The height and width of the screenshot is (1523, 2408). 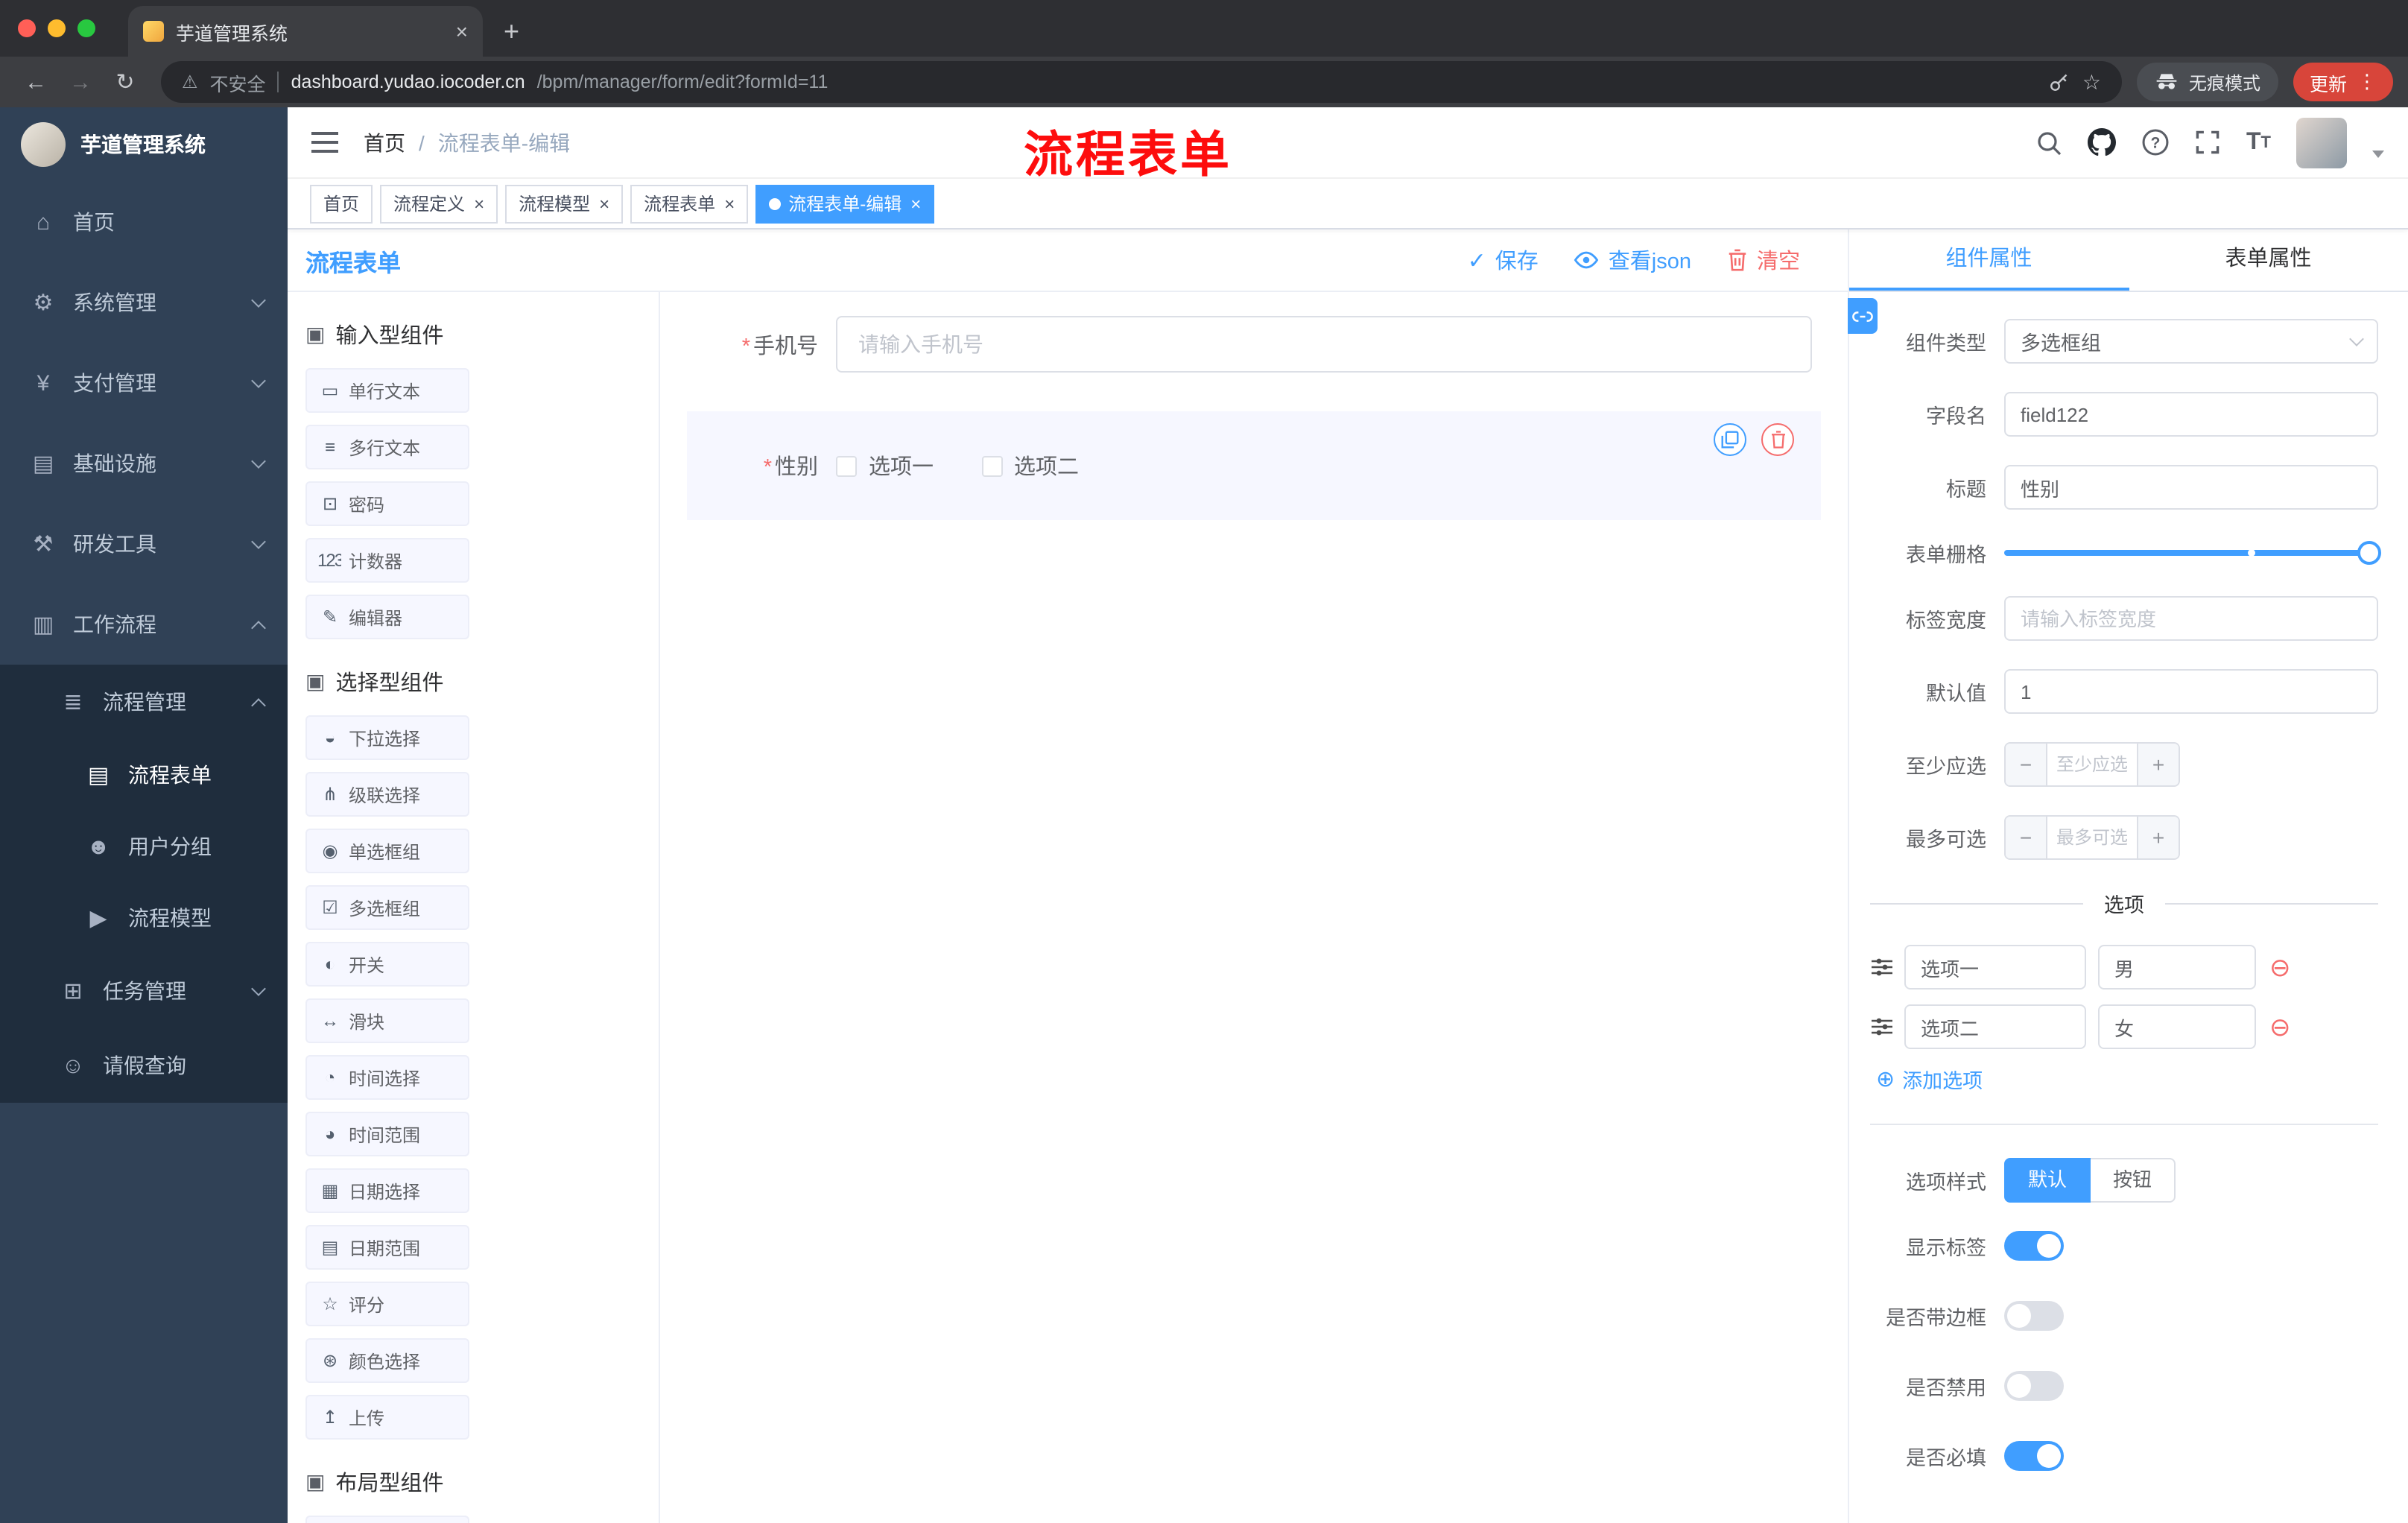 I want to click on style-default-button: 默认, so click(x=2047, y=1180).